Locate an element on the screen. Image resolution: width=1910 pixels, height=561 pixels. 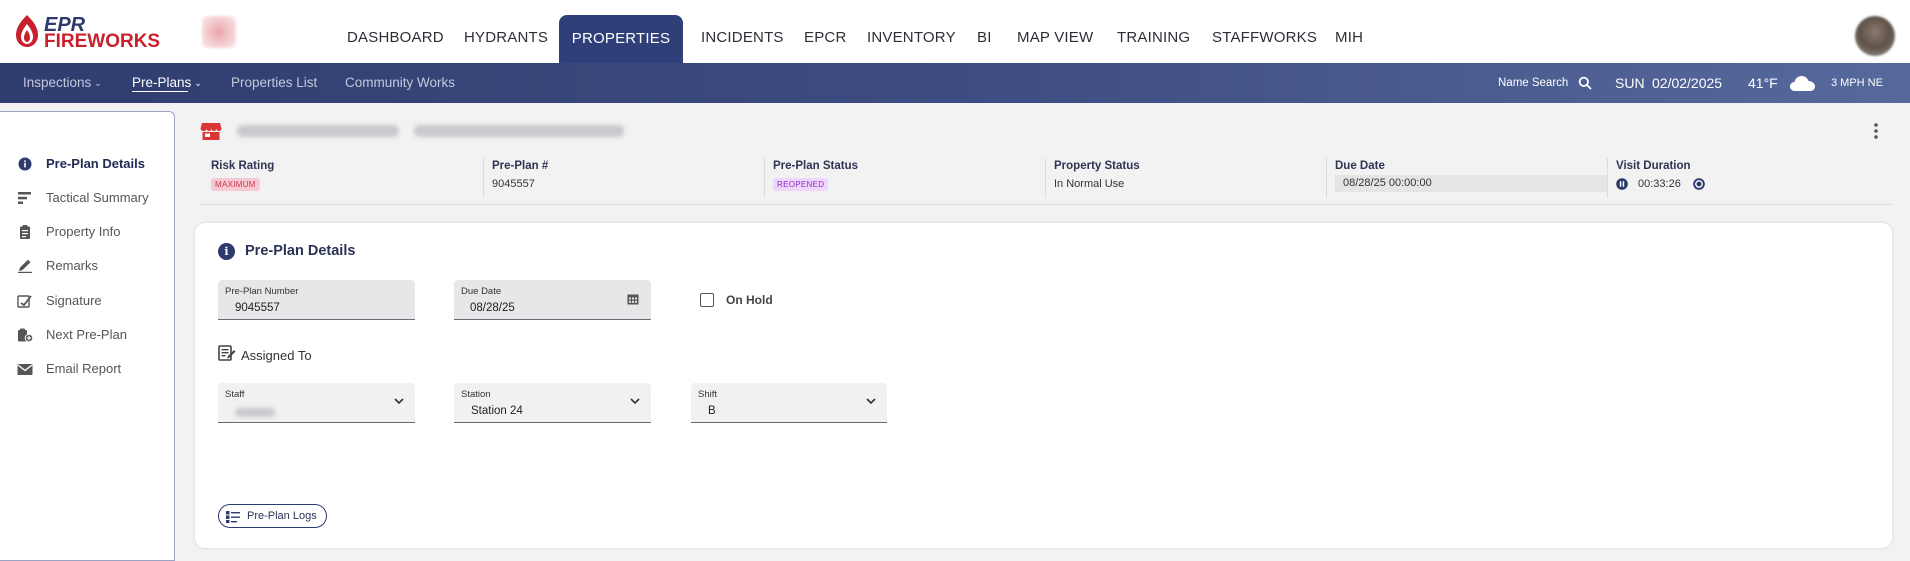
field-value: 9045557 is located at coordinates (257, 308).